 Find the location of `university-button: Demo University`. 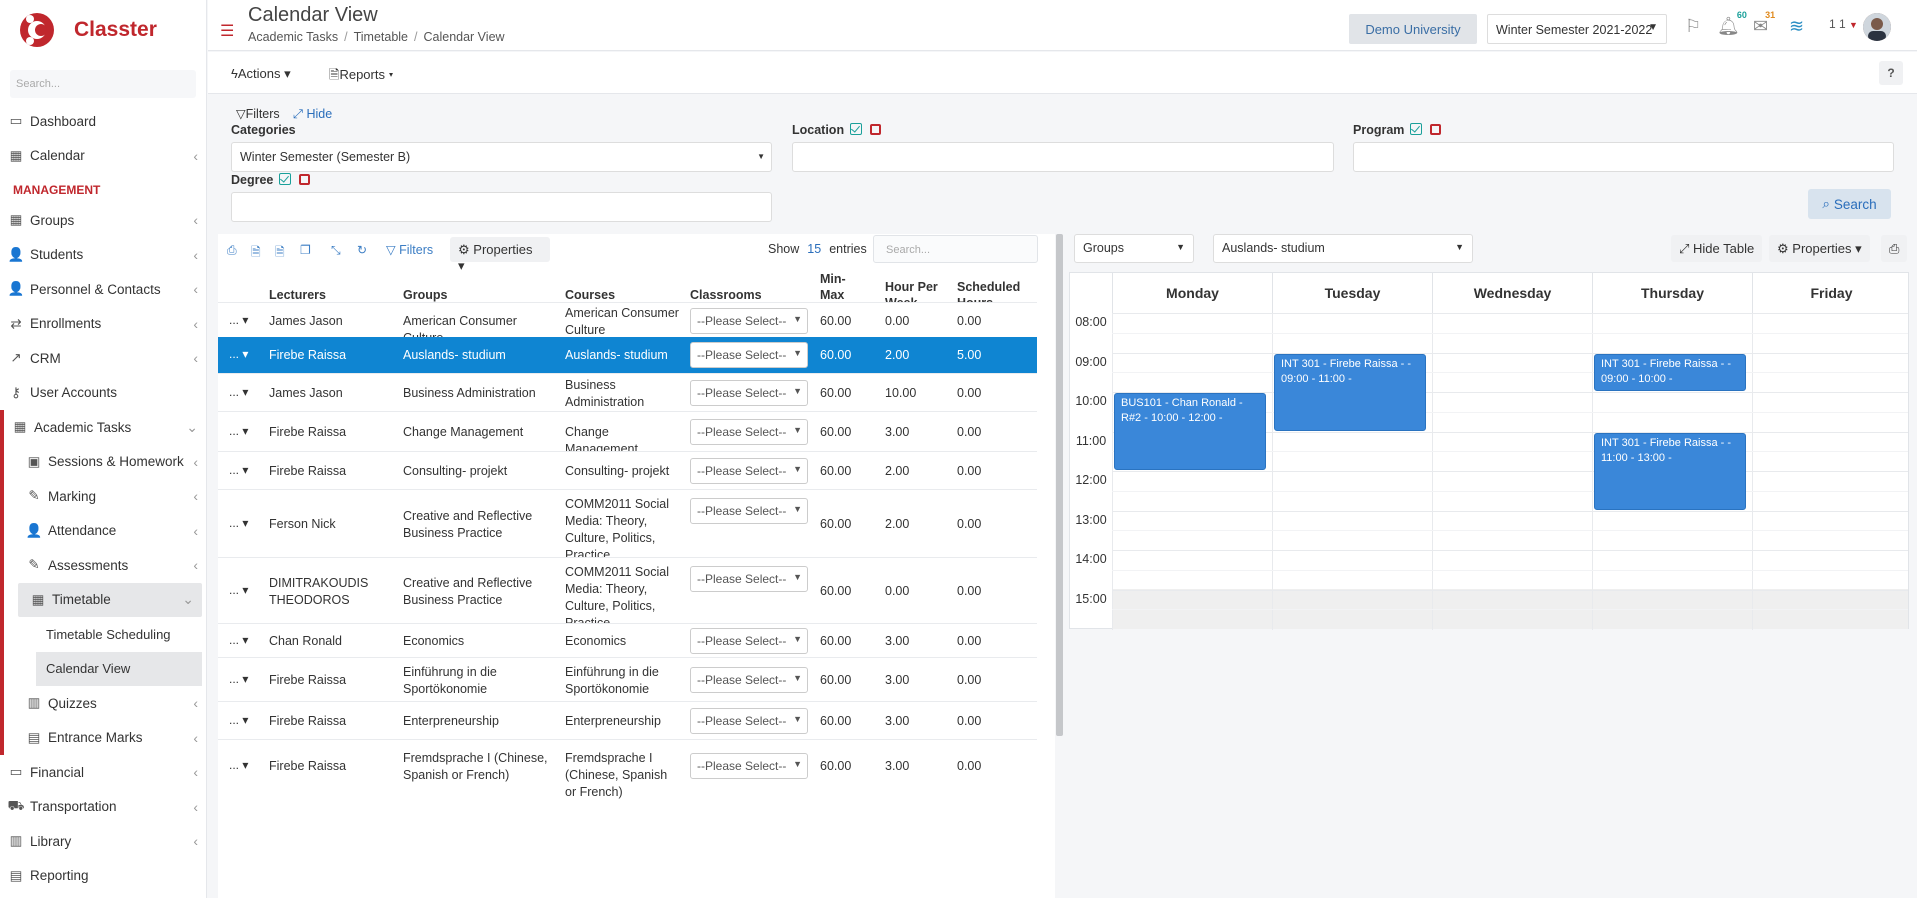

university-button: Demo University is located at coordinates (1413, 29).